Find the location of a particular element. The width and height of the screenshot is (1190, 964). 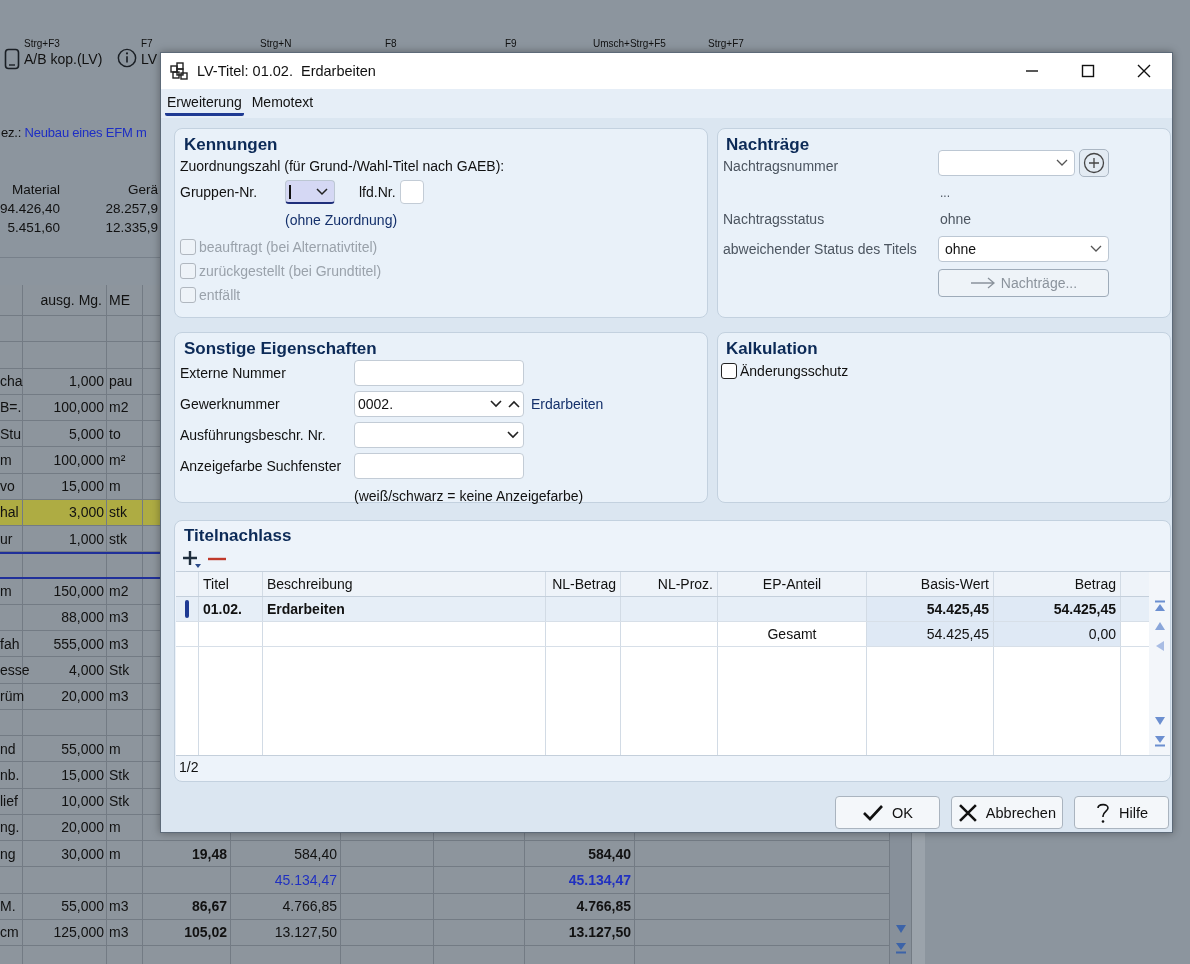

field-label: lfd.Nr. is located at coordinates (377, 192).